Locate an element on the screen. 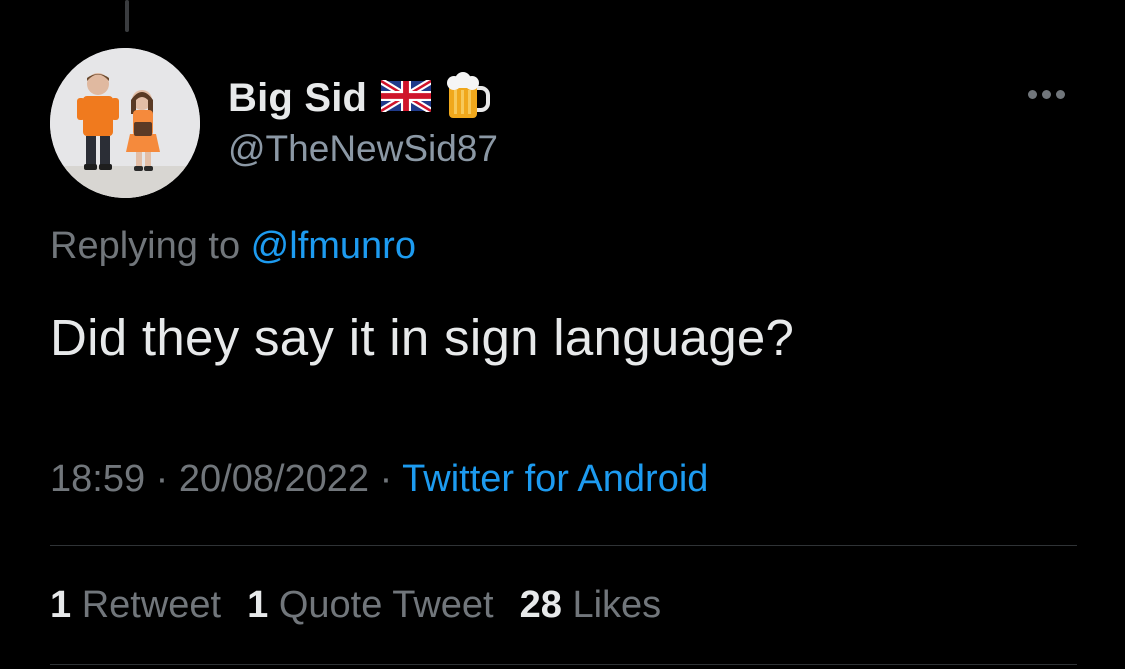 The width and height of the screenshot is (1125, 669). author-name-row: Big Sid is located at coordinates (359, 98).